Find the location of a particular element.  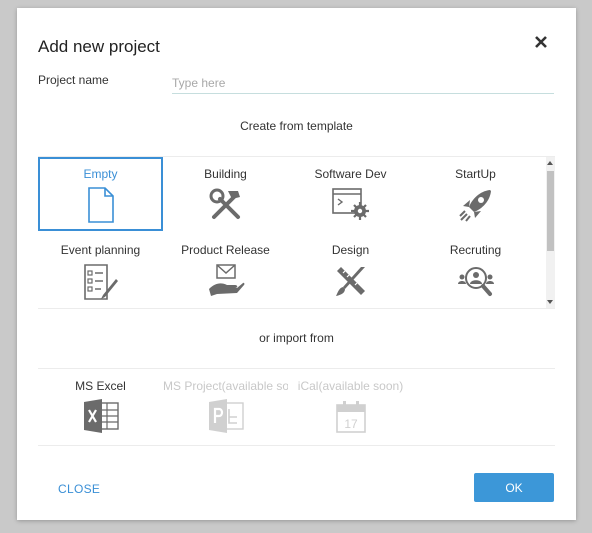

template-label: Empty is located at coordinates (100, 174).